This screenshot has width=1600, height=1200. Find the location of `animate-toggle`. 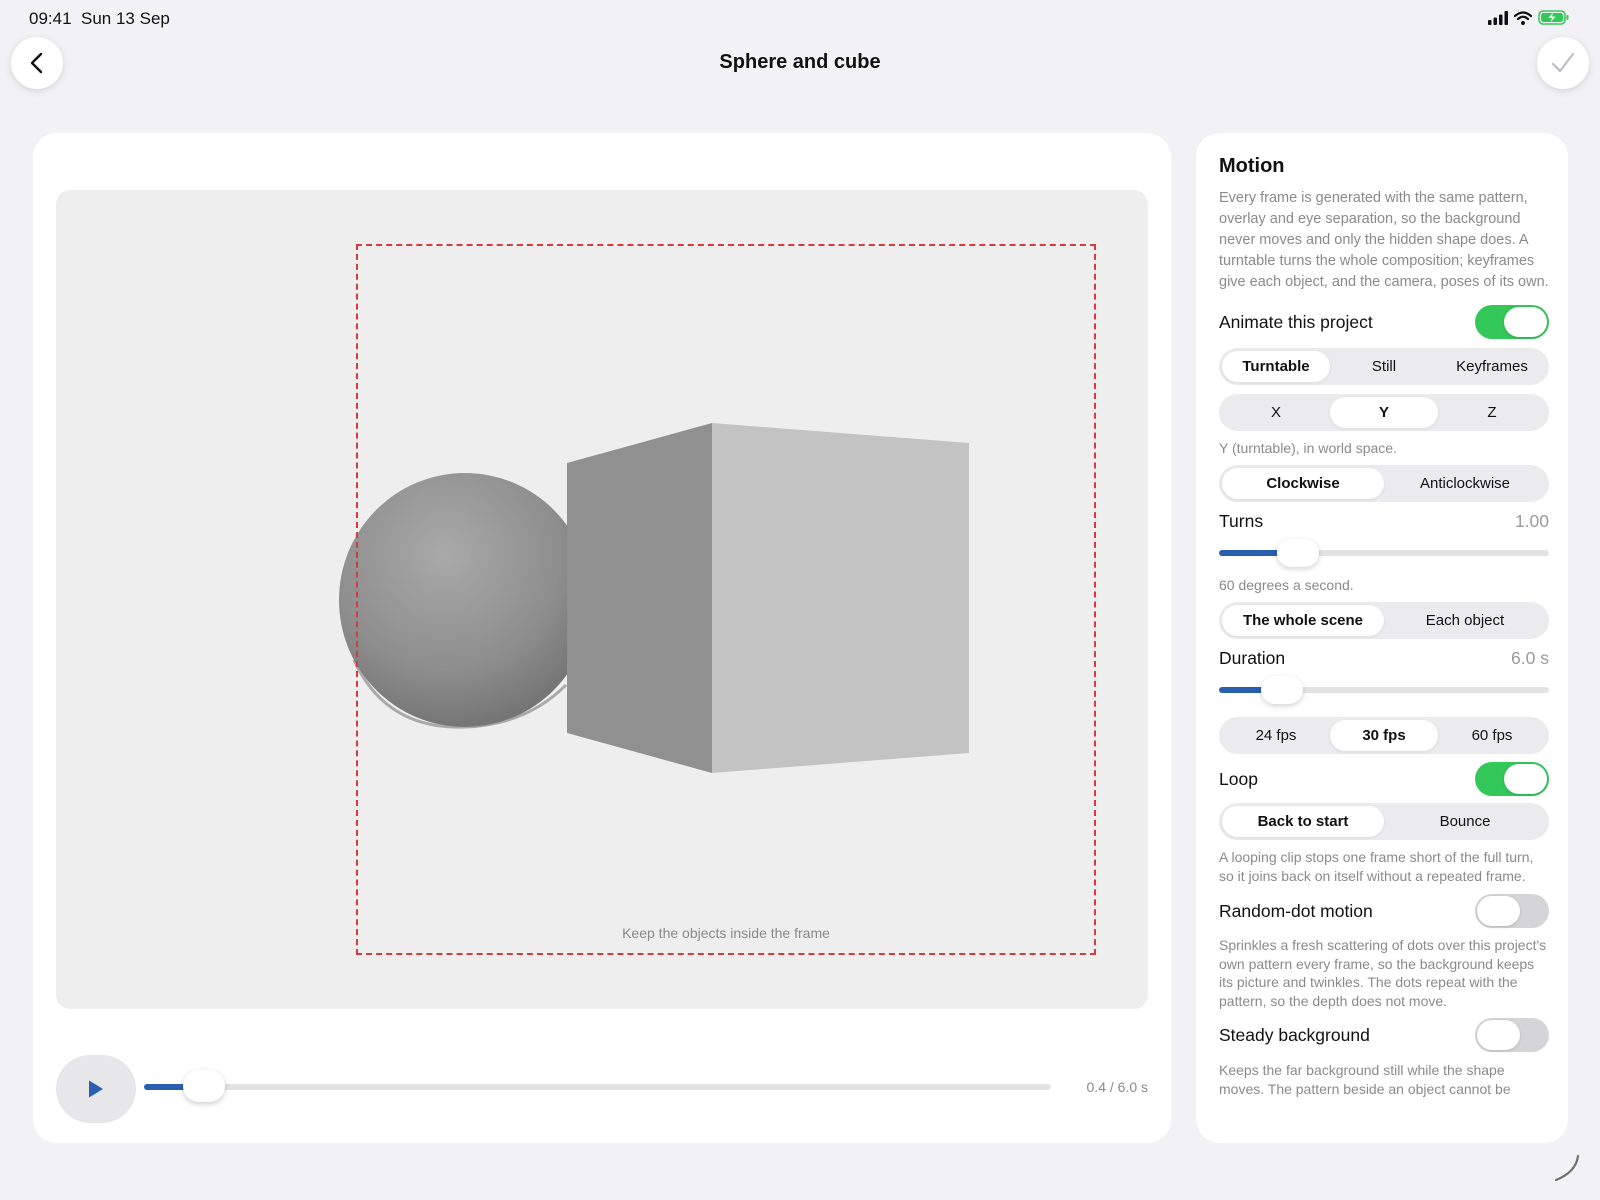

animate-toggle is located at coordinates (1512, 322).